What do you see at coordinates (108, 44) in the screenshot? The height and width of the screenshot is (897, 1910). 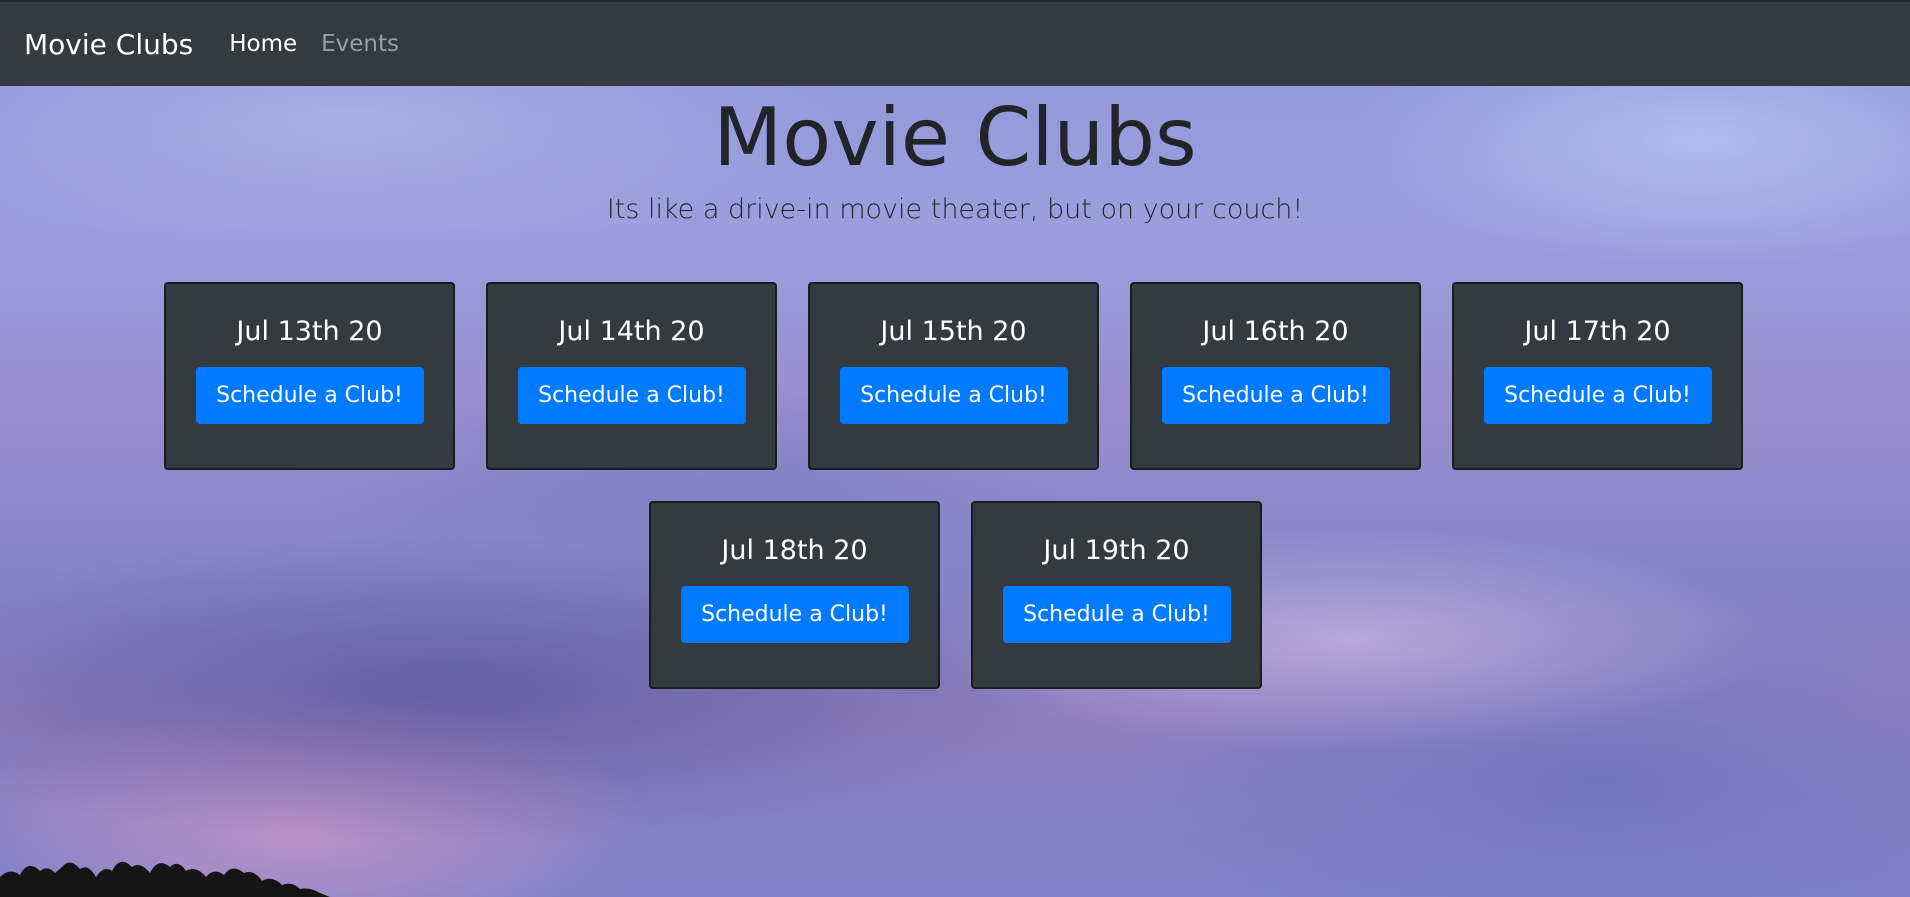 I see `navbar-brand: Movie Clubs` at bounding box center [108, 44].